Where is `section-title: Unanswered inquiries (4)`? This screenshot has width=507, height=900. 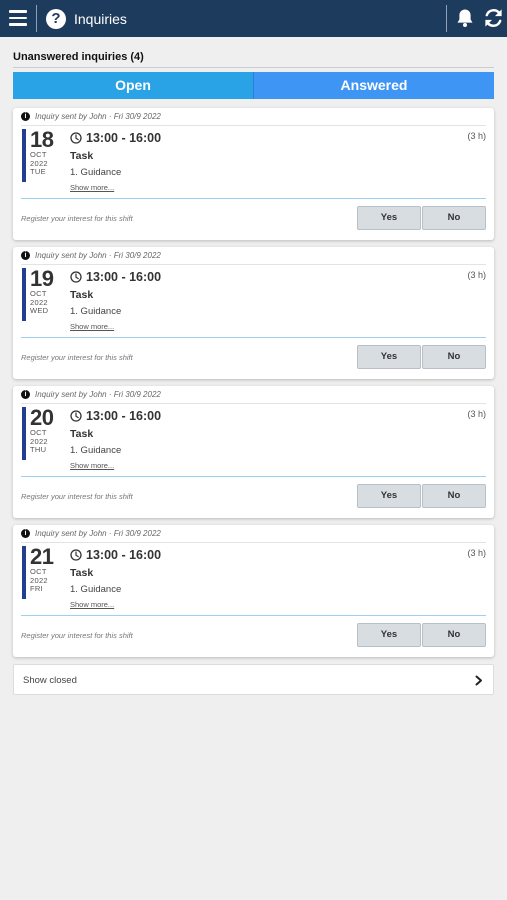 section-title: Unanswered inquiries (4) is located at coordinates (78, 57).